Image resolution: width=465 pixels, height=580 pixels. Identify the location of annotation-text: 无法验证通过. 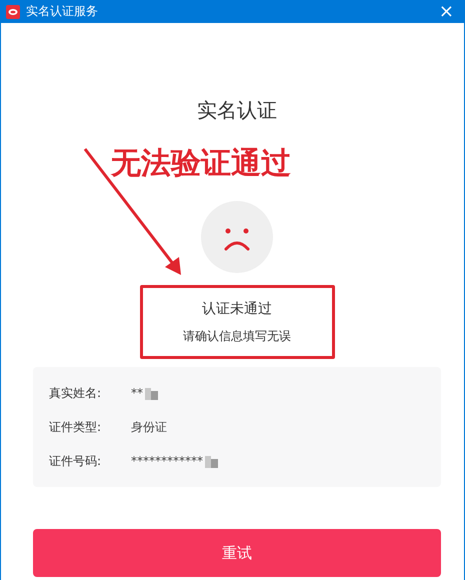
(201, 164).